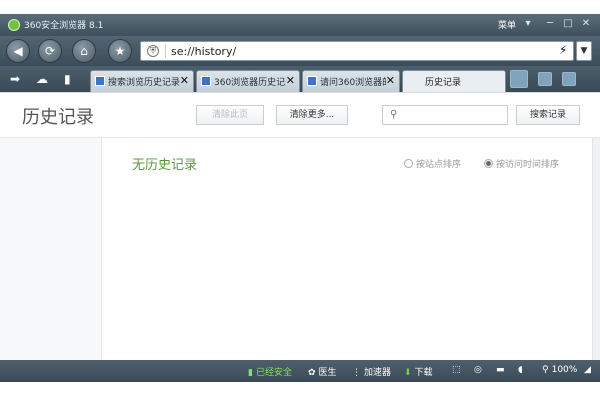 This screenshot has width=600, height=400. I want to click on history-sidebar, so click(51, 249).